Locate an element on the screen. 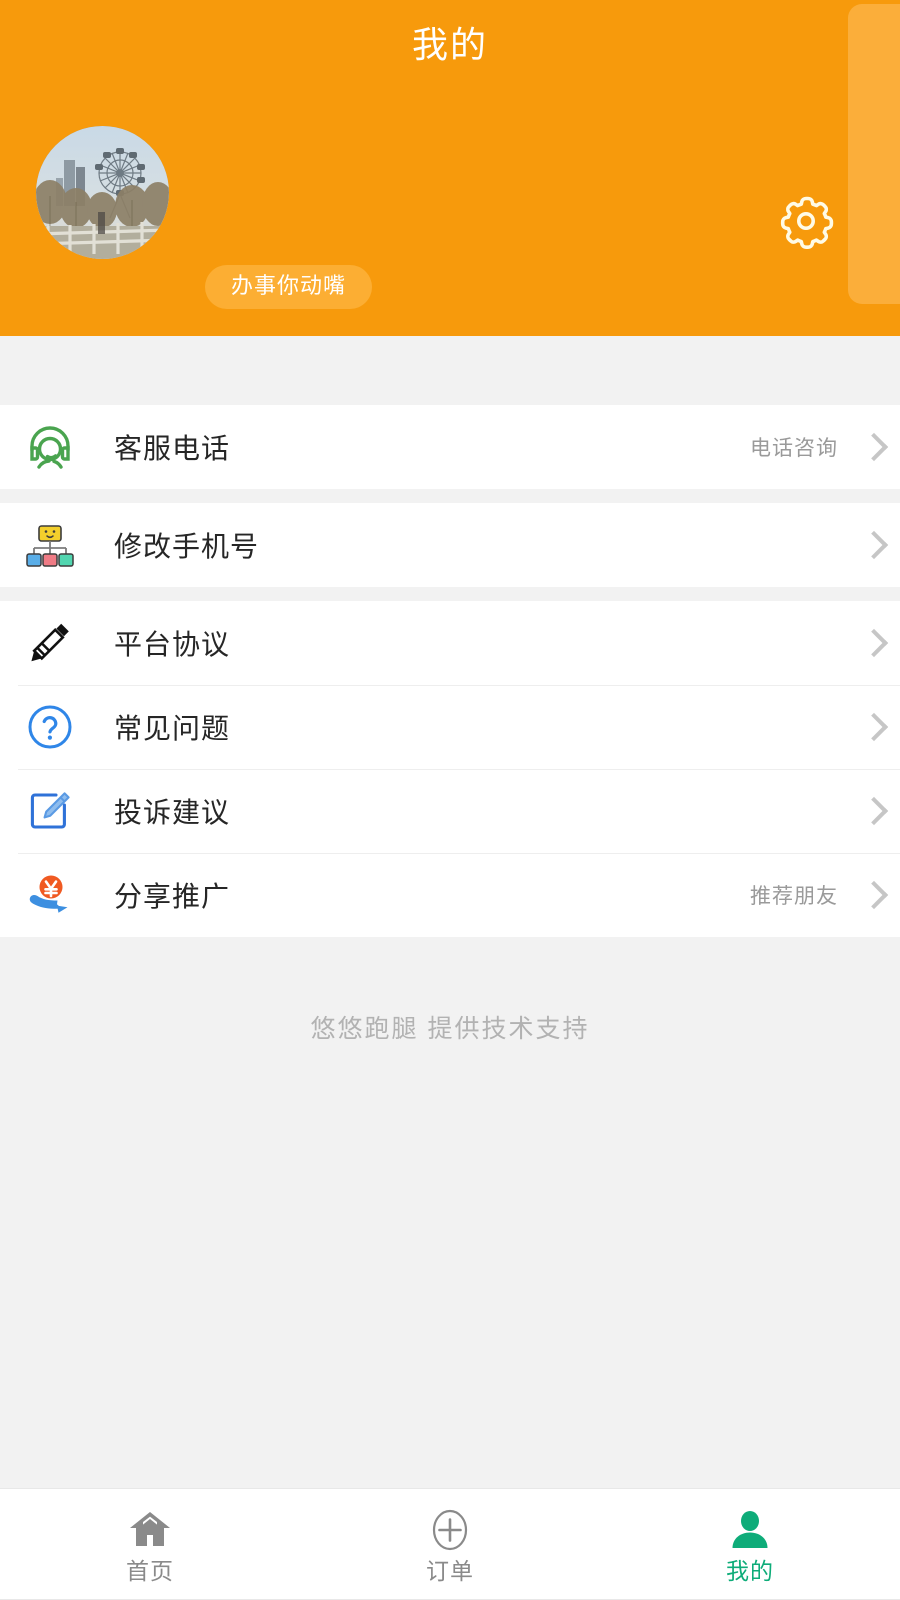  menu-item-faq: 常见问题 is located at coordinates (450, 727).